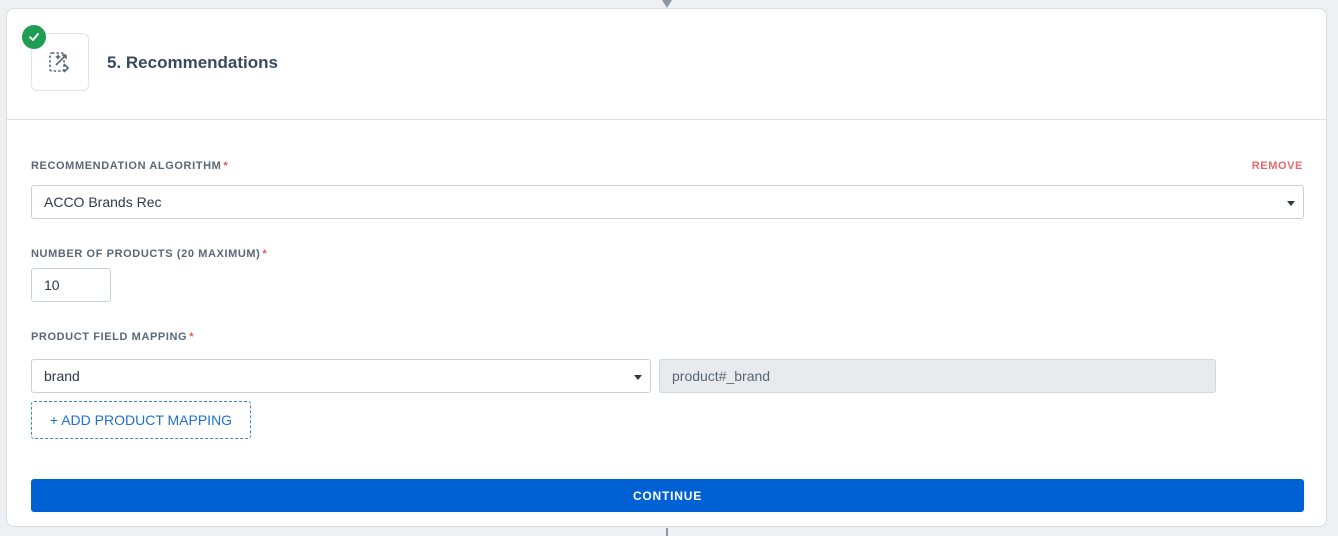  I want to click on check-icon, so click(34, 37).